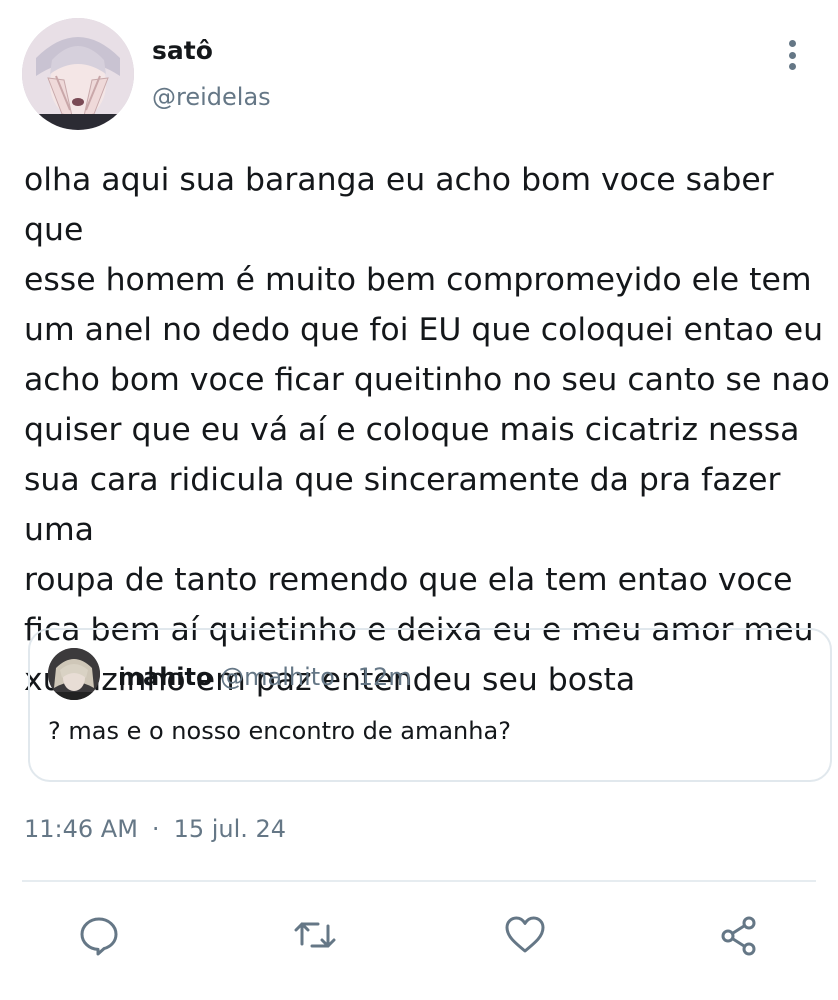  I want to click on more-vertical-icon, so click(792, 55).